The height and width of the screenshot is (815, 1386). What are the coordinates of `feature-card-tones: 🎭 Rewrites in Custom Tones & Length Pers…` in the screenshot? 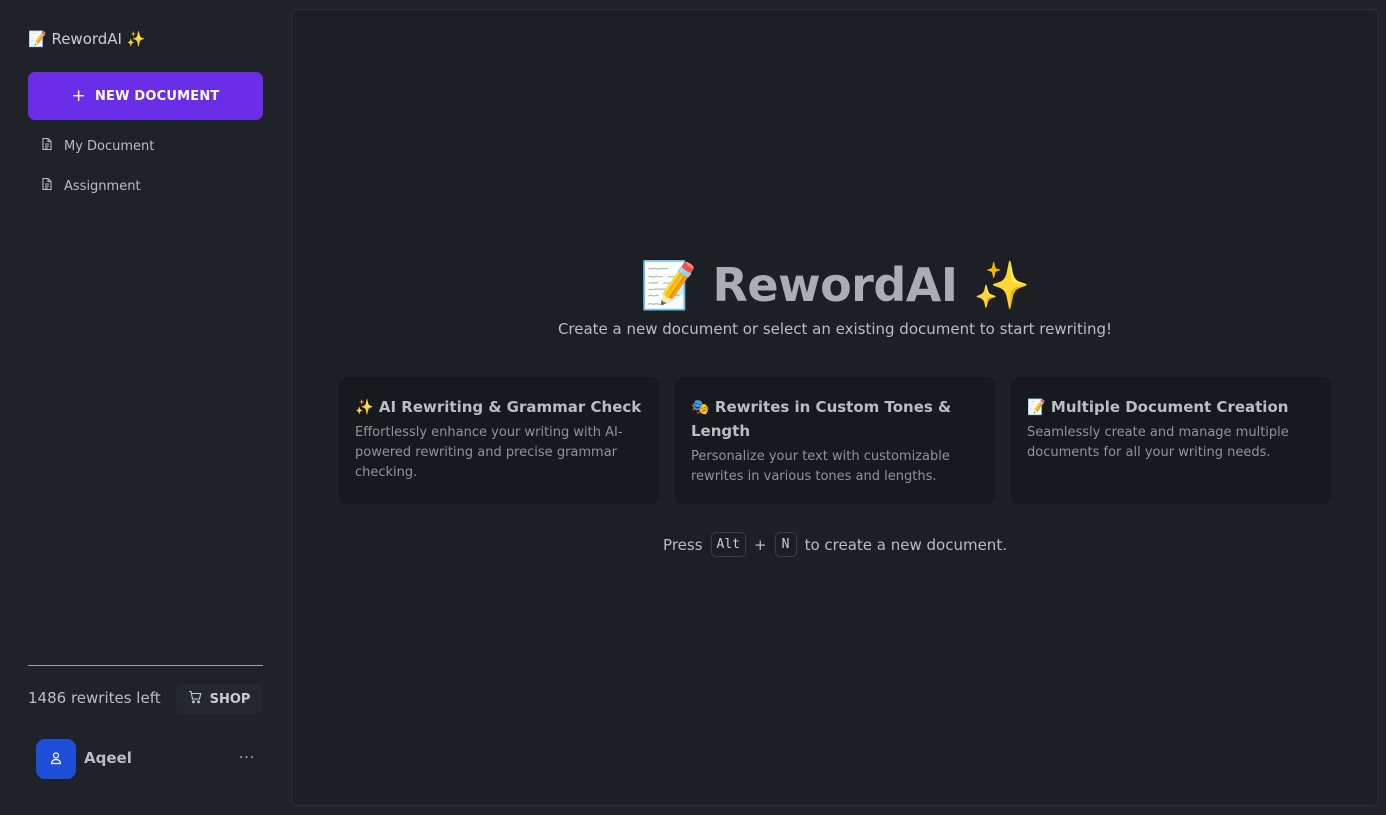 It's located at (835, 440).